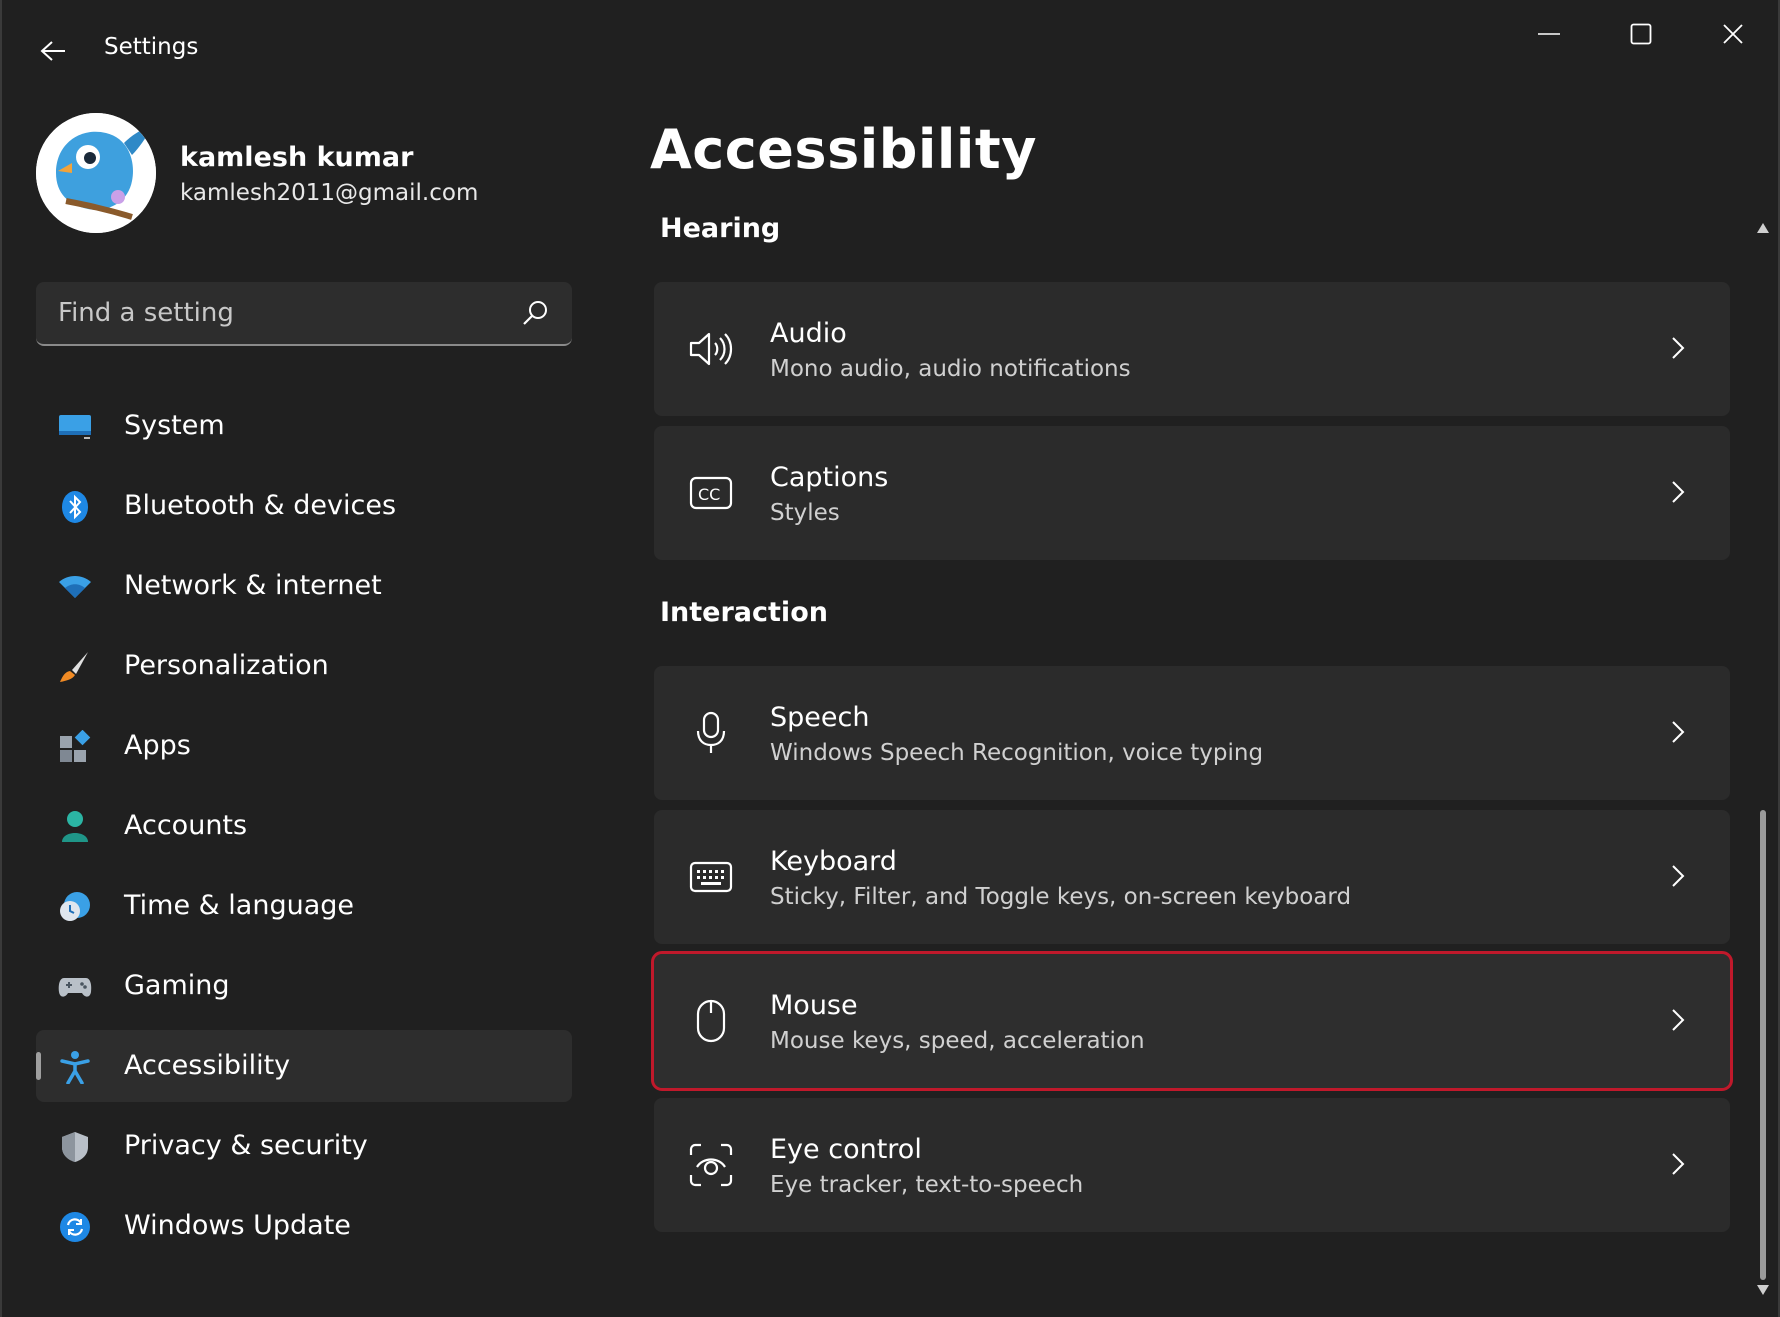 This screenshot has height=1317, width=1780. I want to click on system-icon, so click(75, 427).